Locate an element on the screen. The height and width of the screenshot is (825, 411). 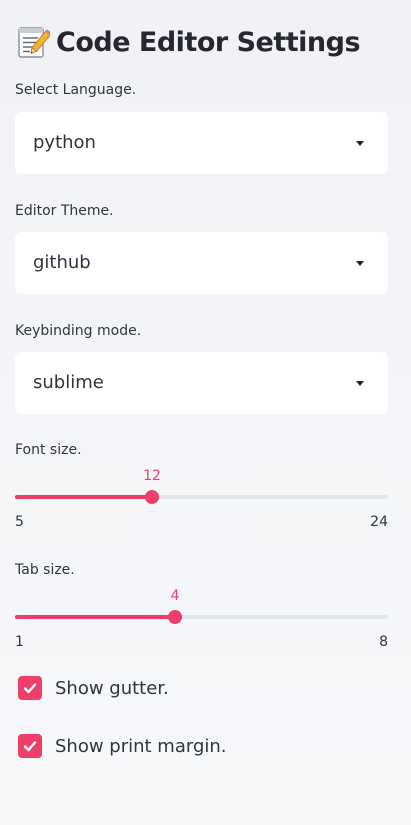
page-title: Code Editor Settings is located at coordinates (188, 42).